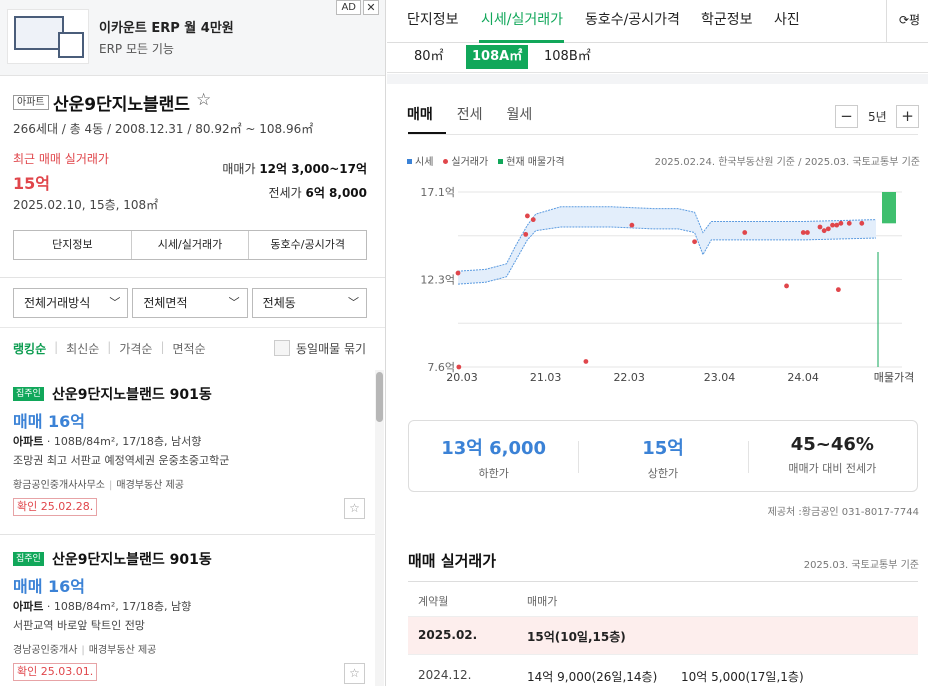 The height and width of the screenshot is (686, 928). I want to click on listing-spec: 아파트 · 108B/84m², 17/18층, 남향, so click(102, 606).